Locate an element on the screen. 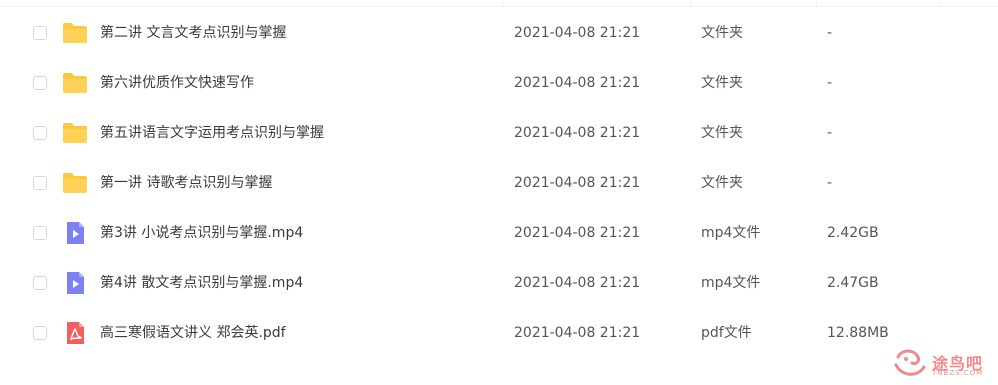 The width and height of the screenshot is (998, 385). file-type: pdf文件 is located at coordinates (726, 333).